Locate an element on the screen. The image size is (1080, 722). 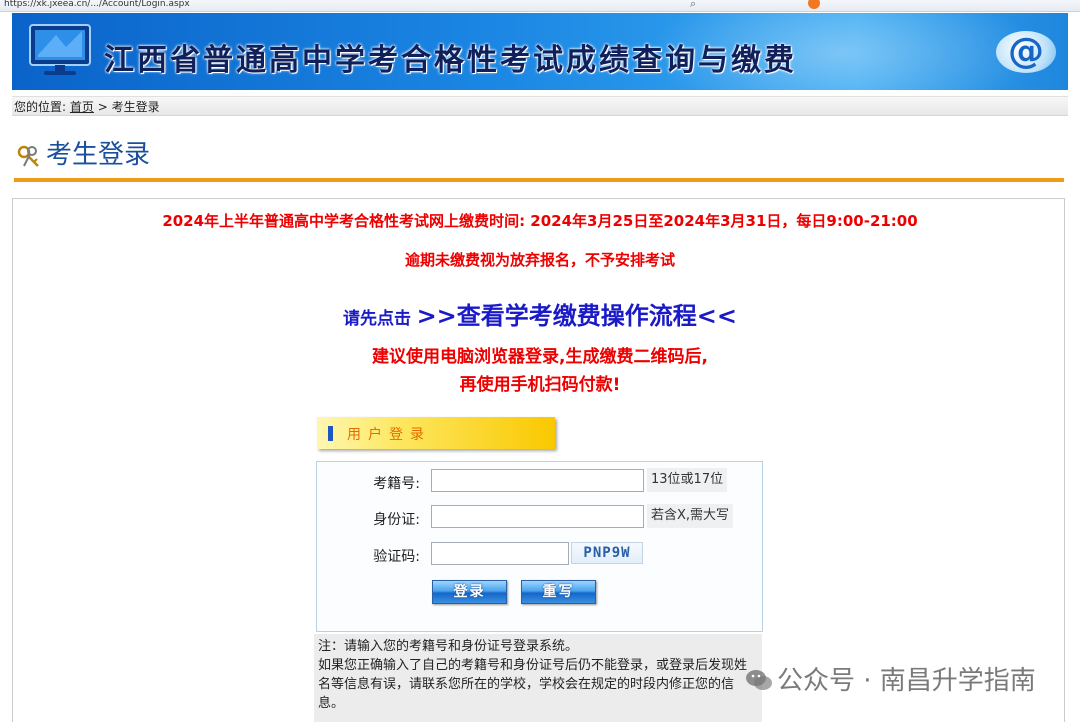
browser-advice-notice: 建议使用电脑浏览器登录,生成缴费二维码后, is located at coordinates (540, 357).